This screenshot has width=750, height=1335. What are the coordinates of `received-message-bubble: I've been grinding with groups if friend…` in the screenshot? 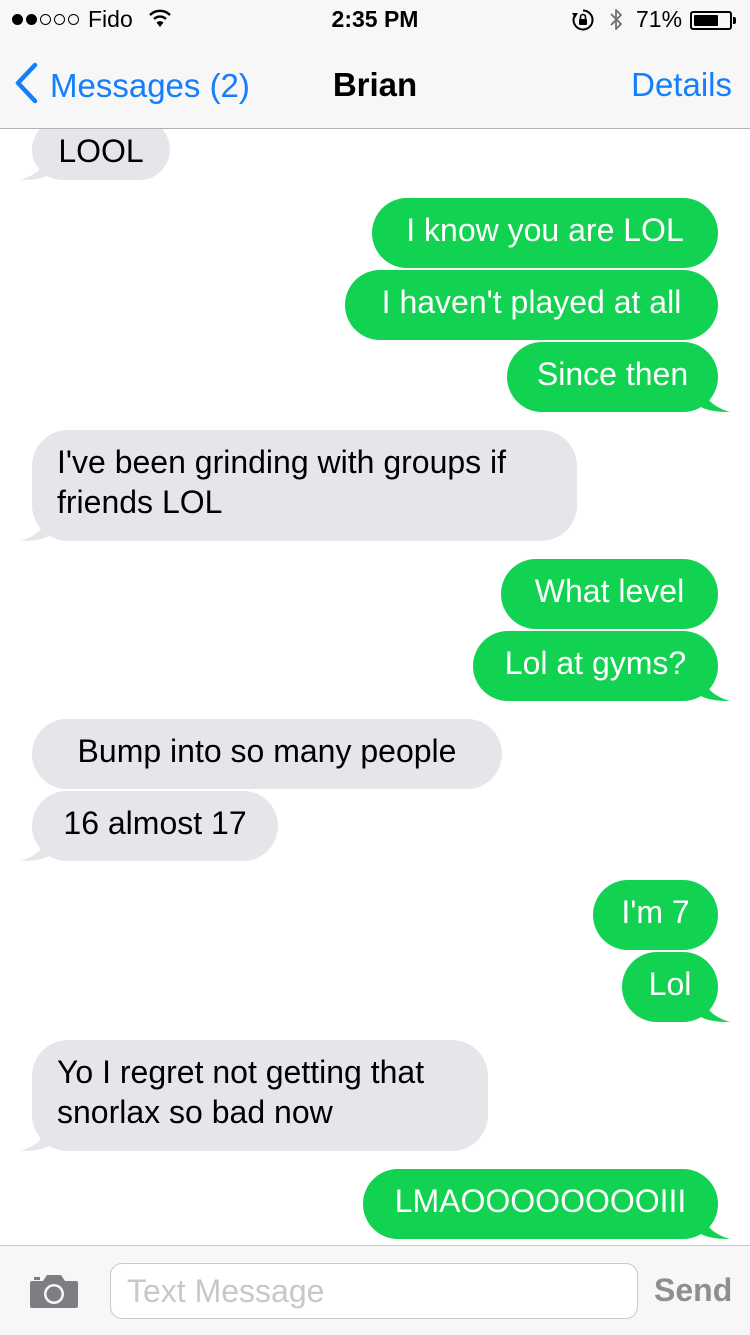 It's located at (298, 485).